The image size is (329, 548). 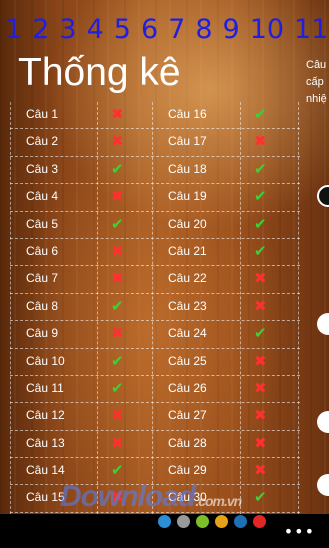 What do you see at coordinates (42, 223) in the screenshot?
I see `question-label: Câu 5` at bounding box center [42, 223].